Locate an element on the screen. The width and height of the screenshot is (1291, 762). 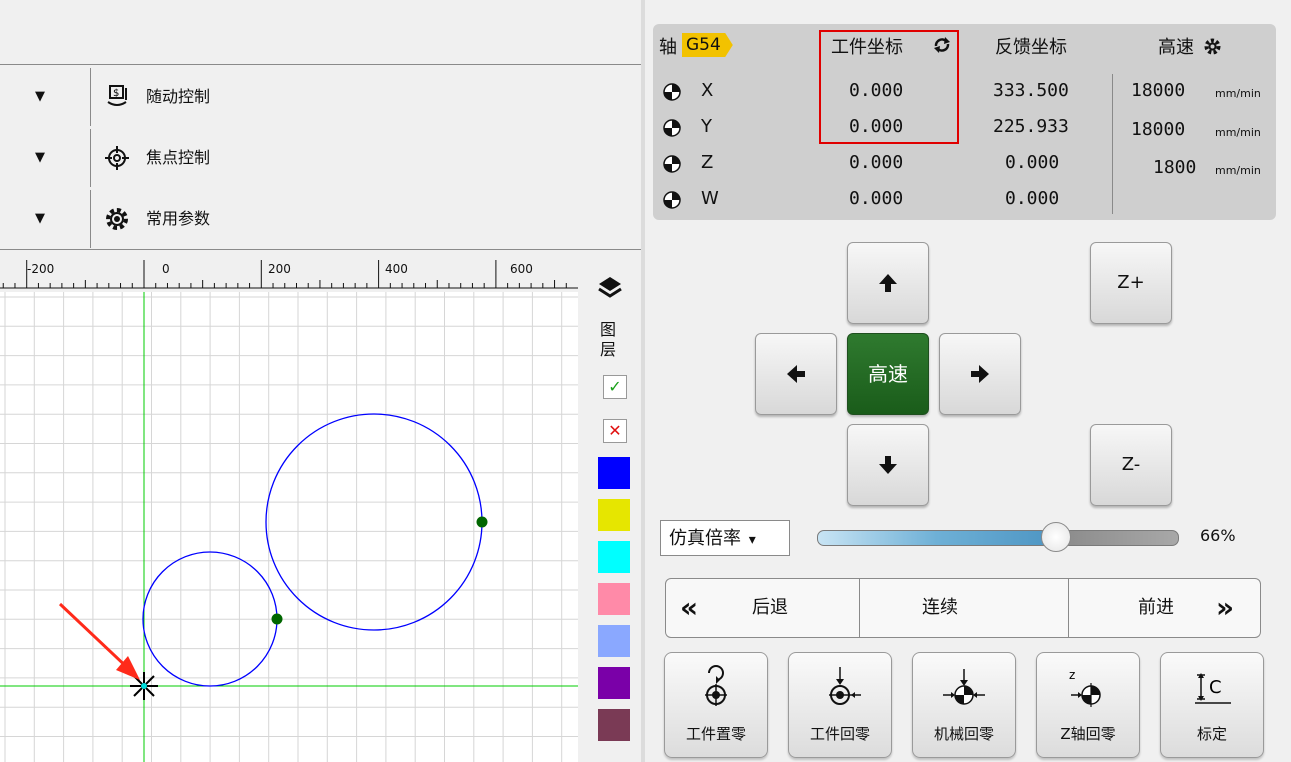
ruler-label: 600 is located at coordinates (521, 269).